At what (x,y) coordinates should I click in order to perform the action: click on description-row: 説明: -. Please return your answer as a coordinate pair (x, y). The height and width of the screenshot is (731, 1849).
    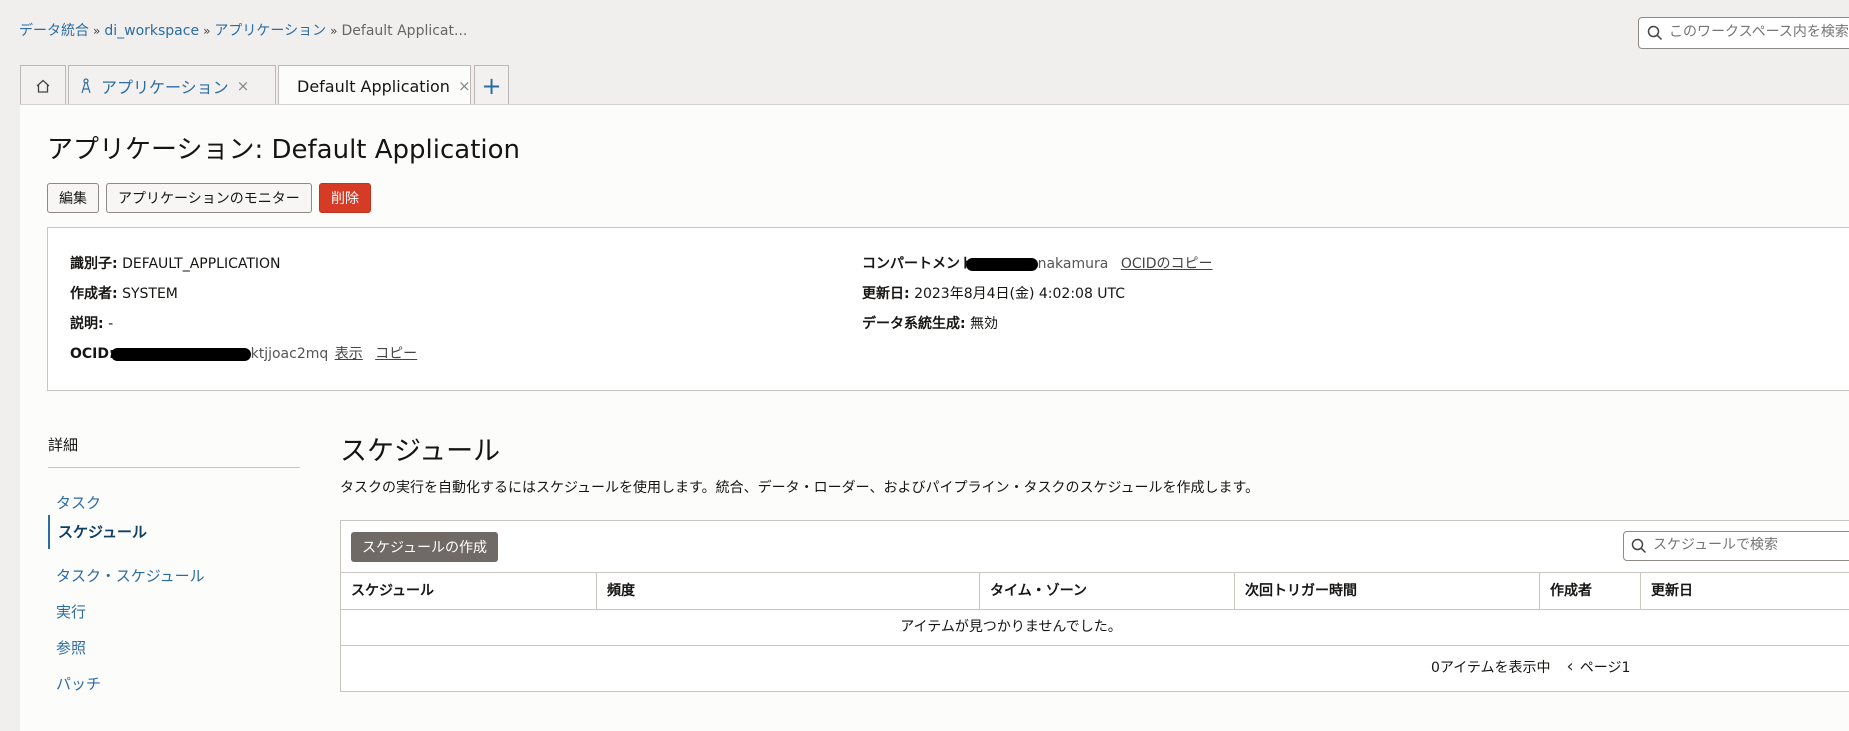
    Looking at the image, I should click on (91, 323).